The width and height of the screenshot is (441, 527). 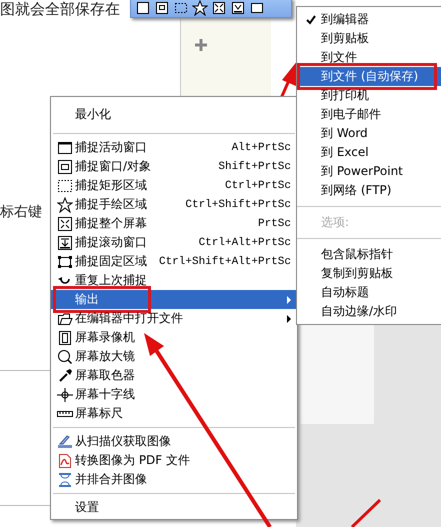 What do you see at coordinates (174, 318) in the screenshot?
I see `menu-item: 在编辑器中打开文件` at bounding box center [174, 318].